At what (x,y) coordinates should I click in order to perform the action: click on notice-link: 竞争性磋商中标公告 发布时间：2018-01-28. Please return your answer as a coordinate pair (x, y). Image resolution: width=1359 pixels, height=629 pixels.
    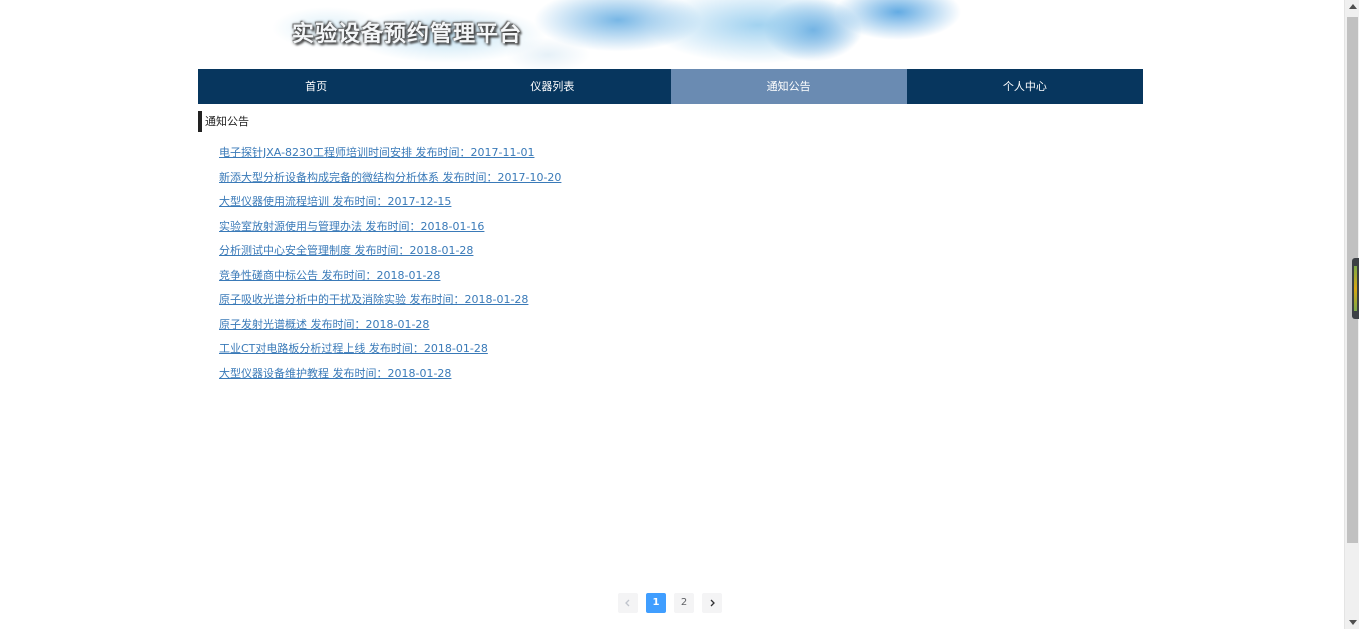
    Looking at the image, I should click on (329, 275).